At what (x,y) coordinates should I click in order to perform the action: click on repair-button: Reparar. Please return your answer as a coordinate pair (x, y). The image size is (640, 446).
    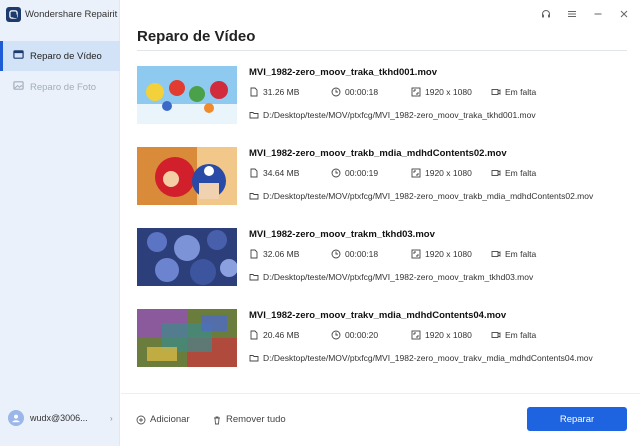
    Looking at the image, I should click on (577, 419).